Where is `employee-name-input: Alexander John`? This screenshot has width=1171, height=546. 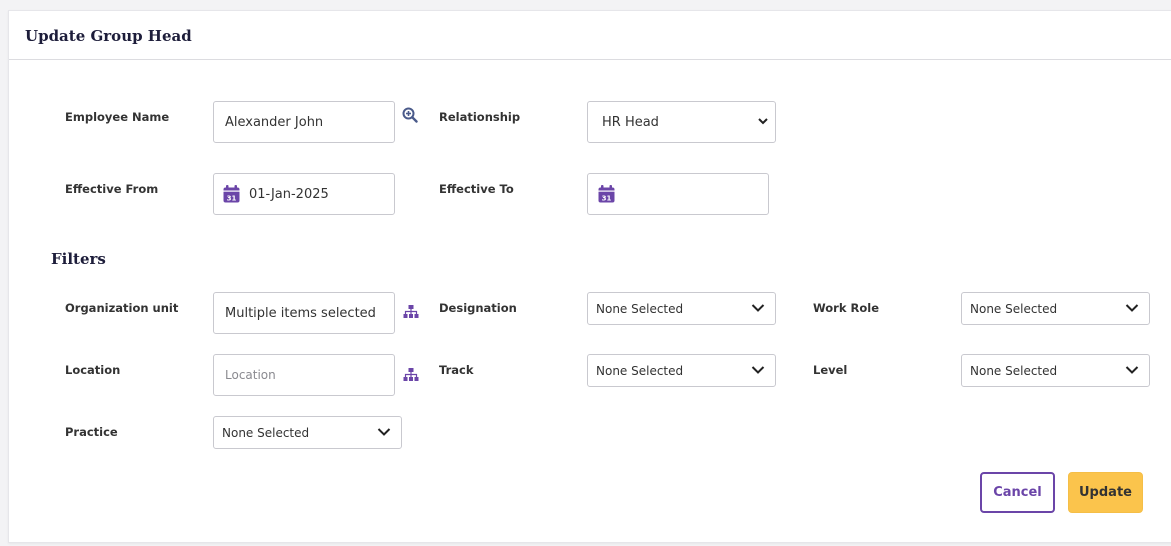 employee-name-input: Alexander John is located at coordinates (304, 122).